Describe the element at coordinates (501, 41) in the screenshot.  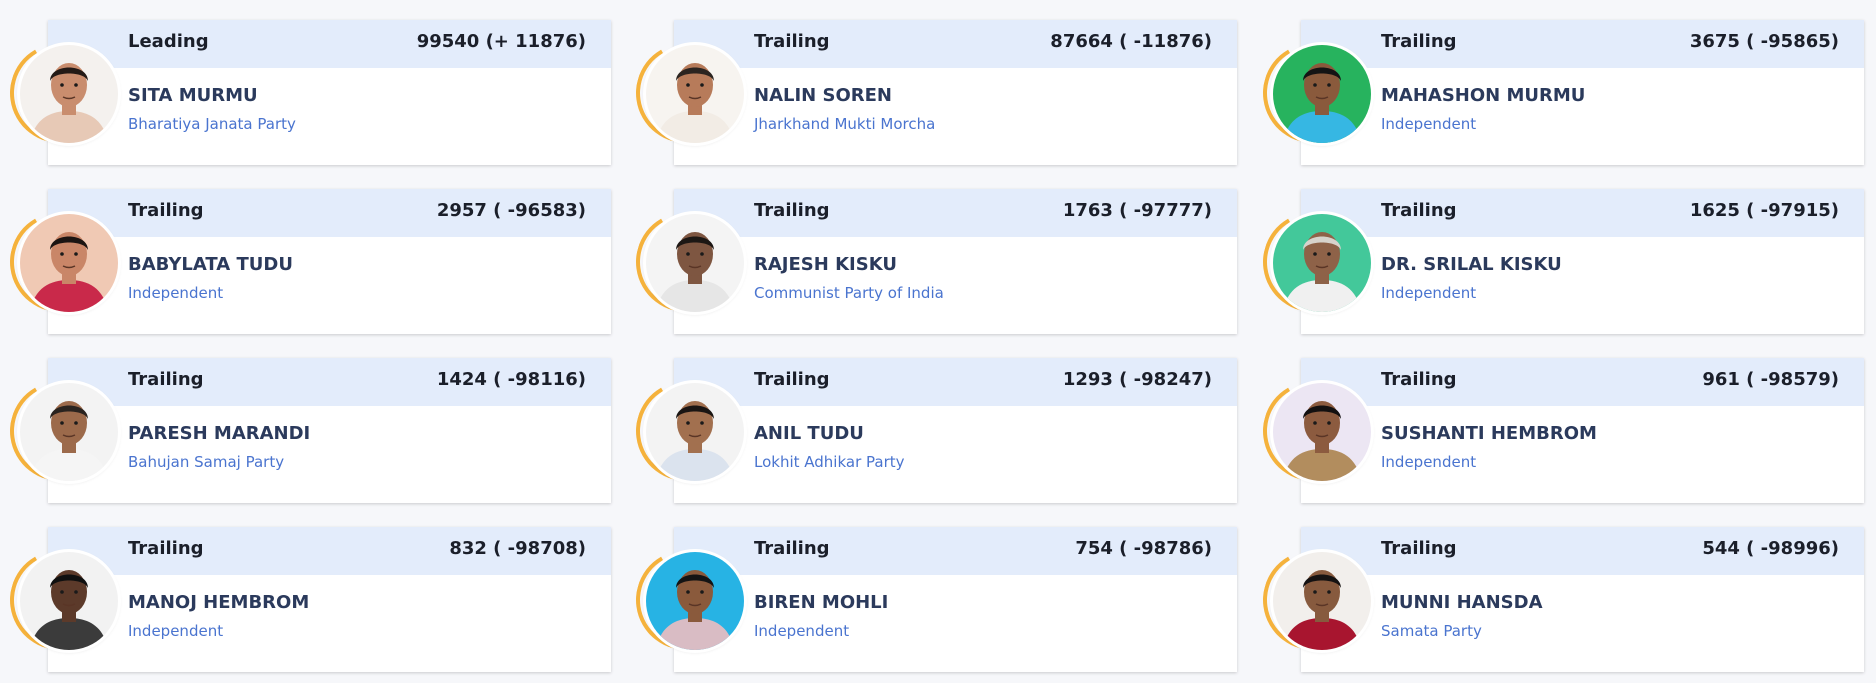
I see `vote-count: 99540 (+ 11876)` at that location.